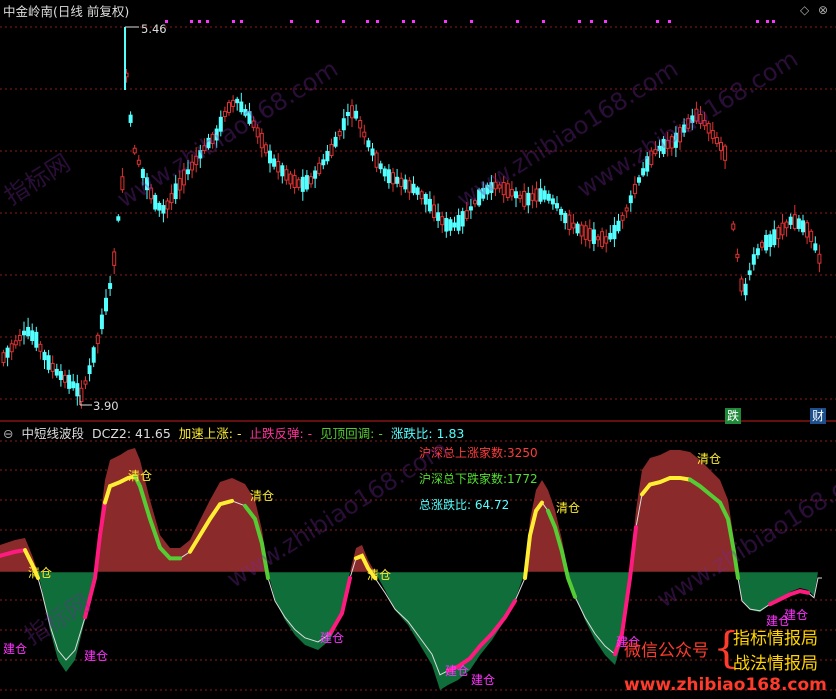 This screenshot has width=836, height=699. Describe the element at coordinates (796, 615) in the screenshot. I see `signal-build-8: 建仓` at that location.